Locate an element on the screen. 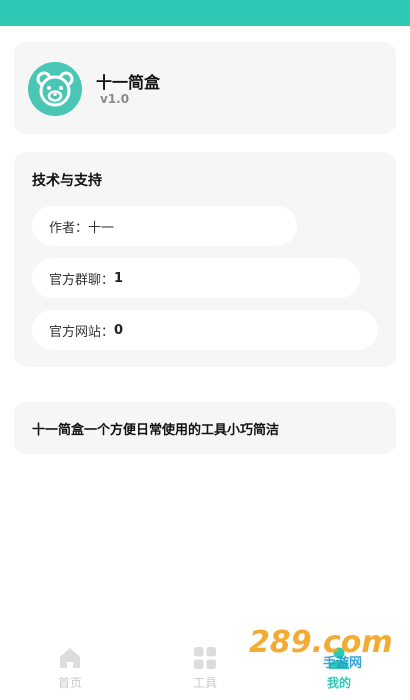  site-value: 0 is located at coordinates (119, 330).